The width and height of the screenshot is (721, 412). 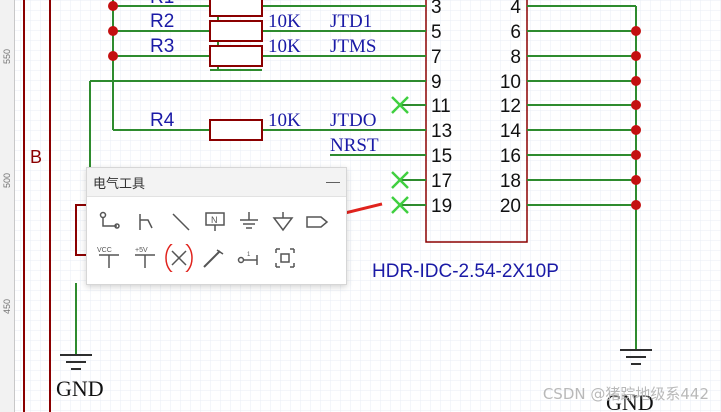 I want to click on resistor-value-r2: 10K, so click(x=284, y=21).